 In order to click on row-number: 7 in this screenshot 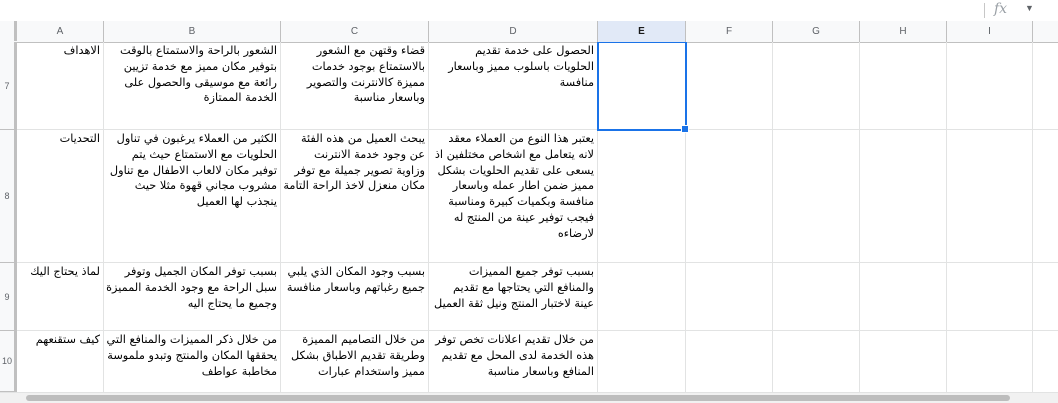, I will do `click(7, 85)`.